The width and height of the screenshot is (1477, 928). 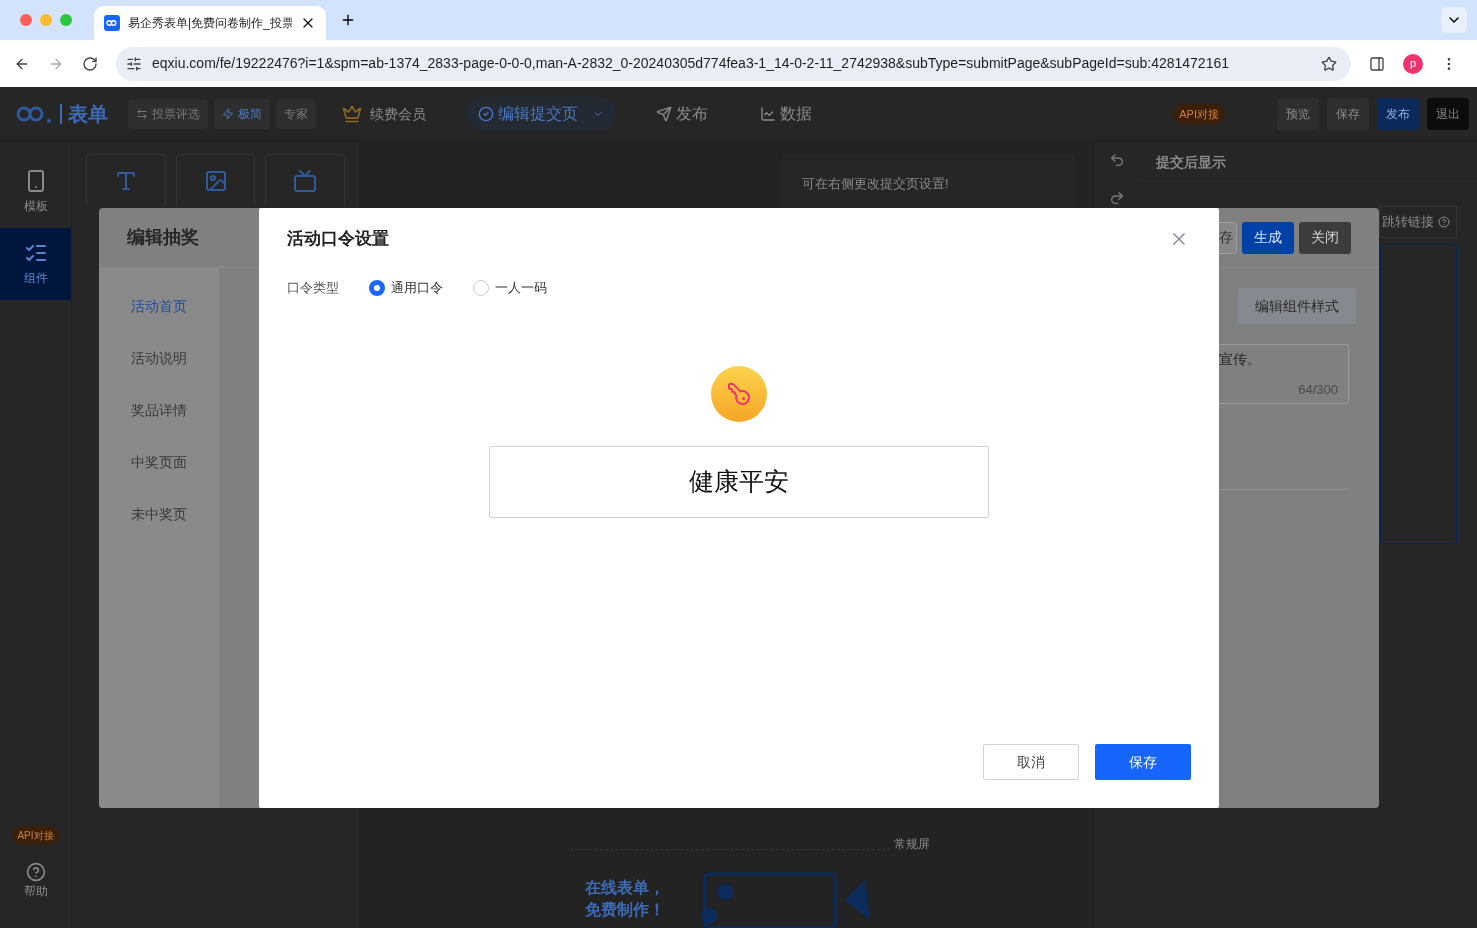 I want to click on lottery-nav-item: 中奖页面, so click(x=159, y=462).